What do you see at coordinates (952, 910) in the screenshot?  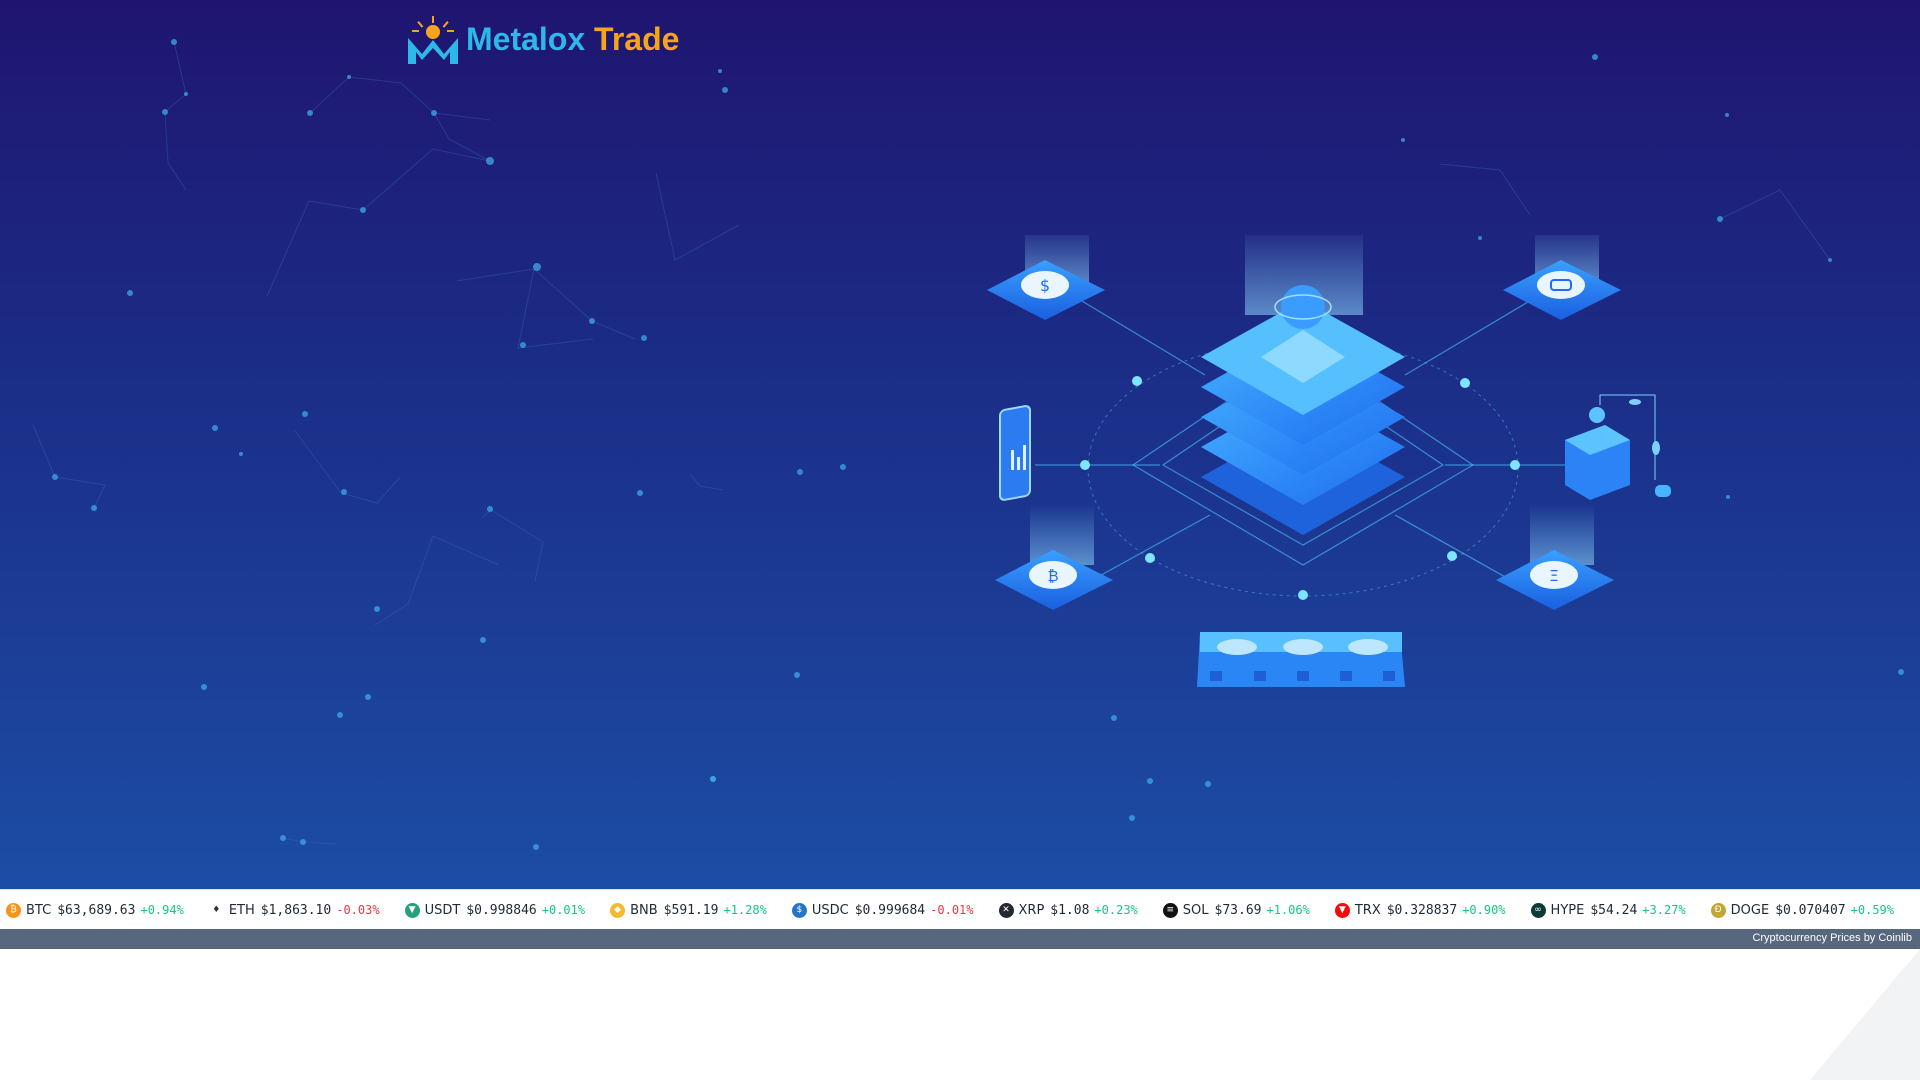 I see `ticker-change: -0.01%` at bounding box center [952, 910].